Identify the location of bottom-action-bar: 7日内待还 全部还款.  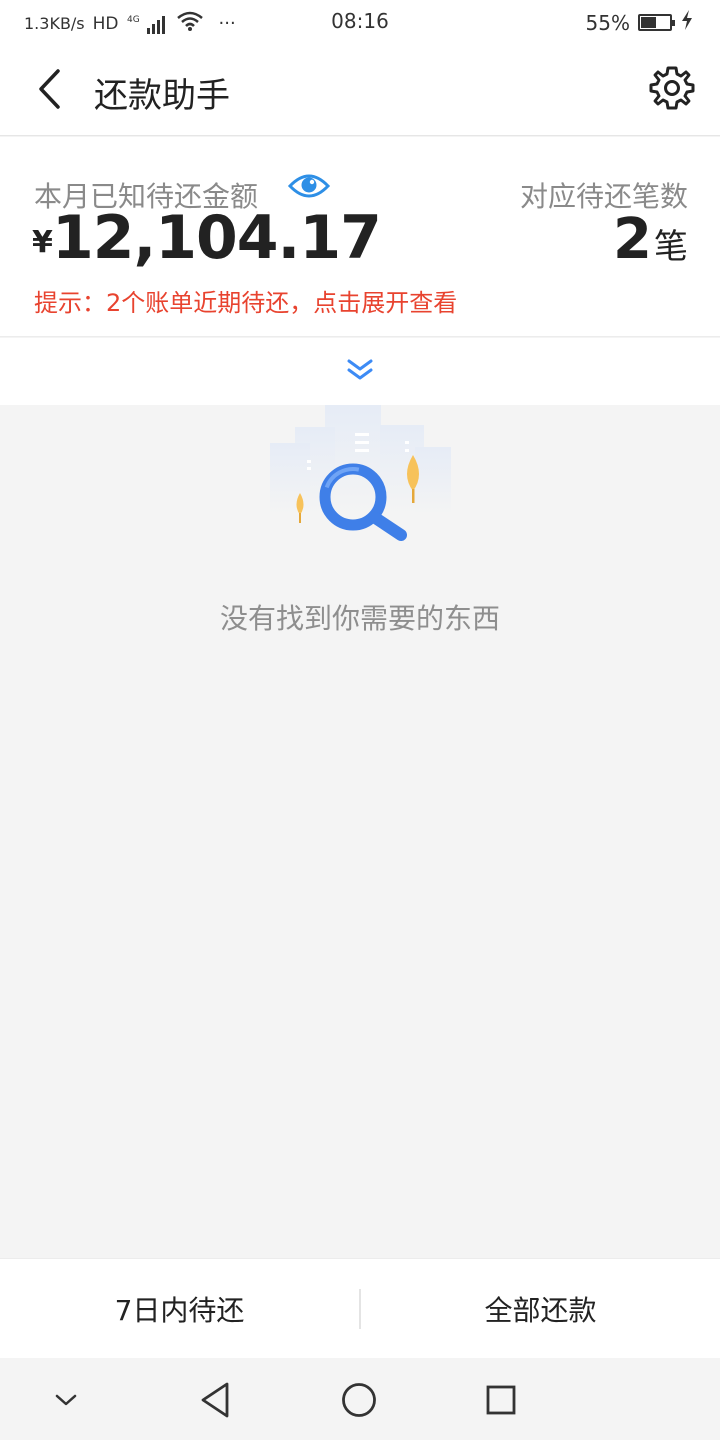
(360, 1308).